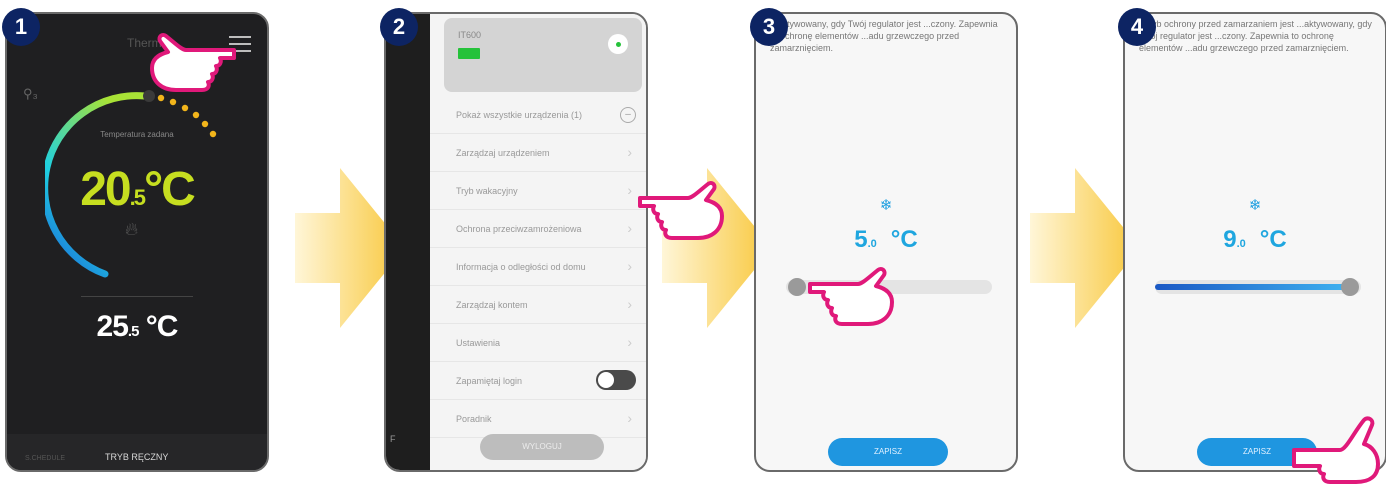 Image resolution: width=1386 pixels, height=486 pixels. Describe the element at coordinates (492, 305) in the screenshot. I see `menu-item-label: Zarządzaj kontem` at that location.